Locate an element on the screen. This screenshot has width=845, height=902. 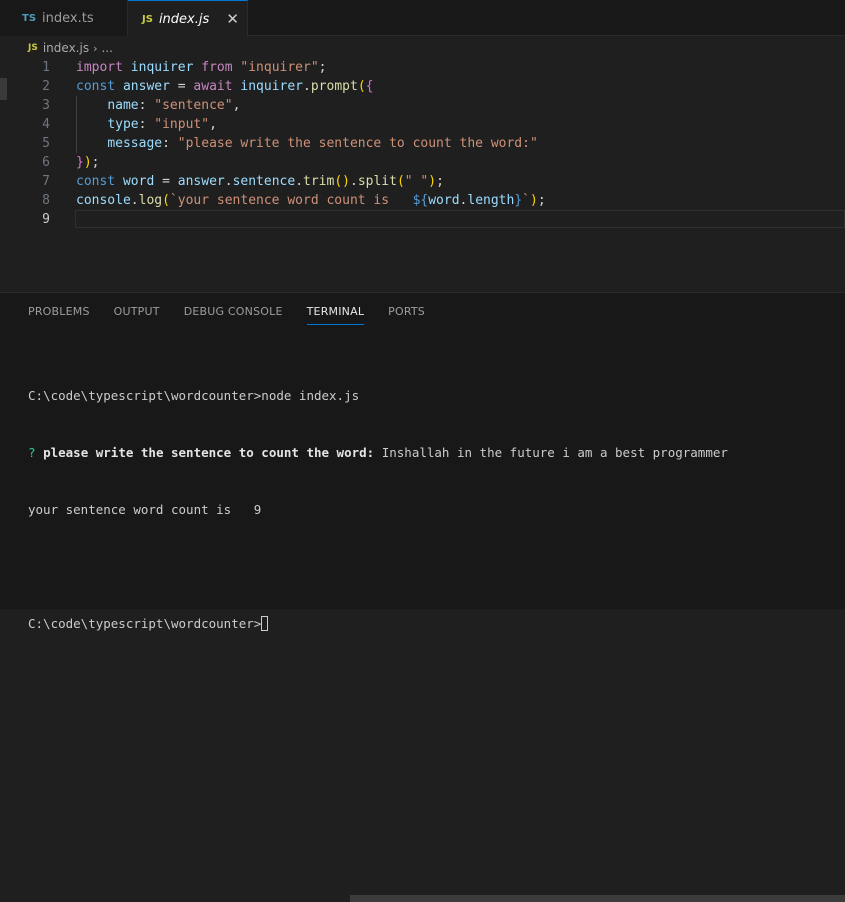
line-code: type: "input", is located at coordinates (146, 124).